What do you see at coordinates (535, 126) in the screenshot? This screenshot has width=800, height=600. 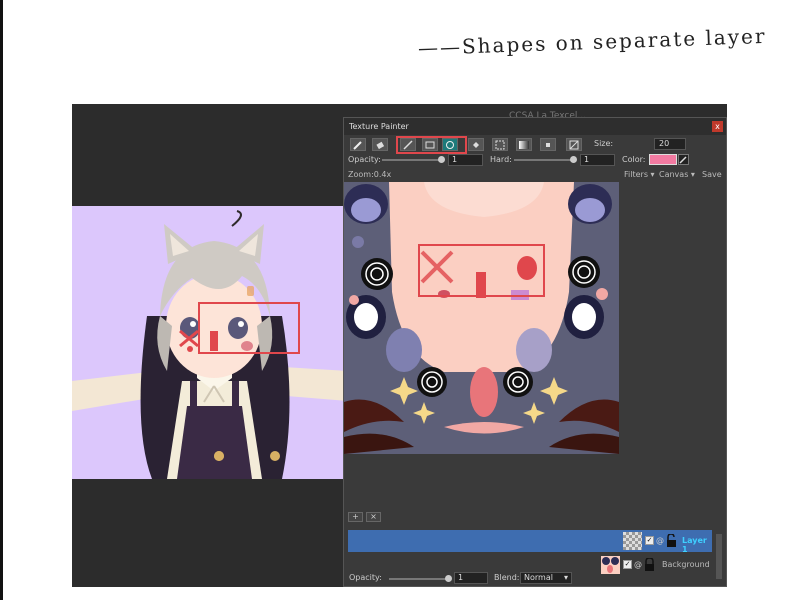 I see `window-titlebar: Texture Painter x` at bounding box center [535, 126].